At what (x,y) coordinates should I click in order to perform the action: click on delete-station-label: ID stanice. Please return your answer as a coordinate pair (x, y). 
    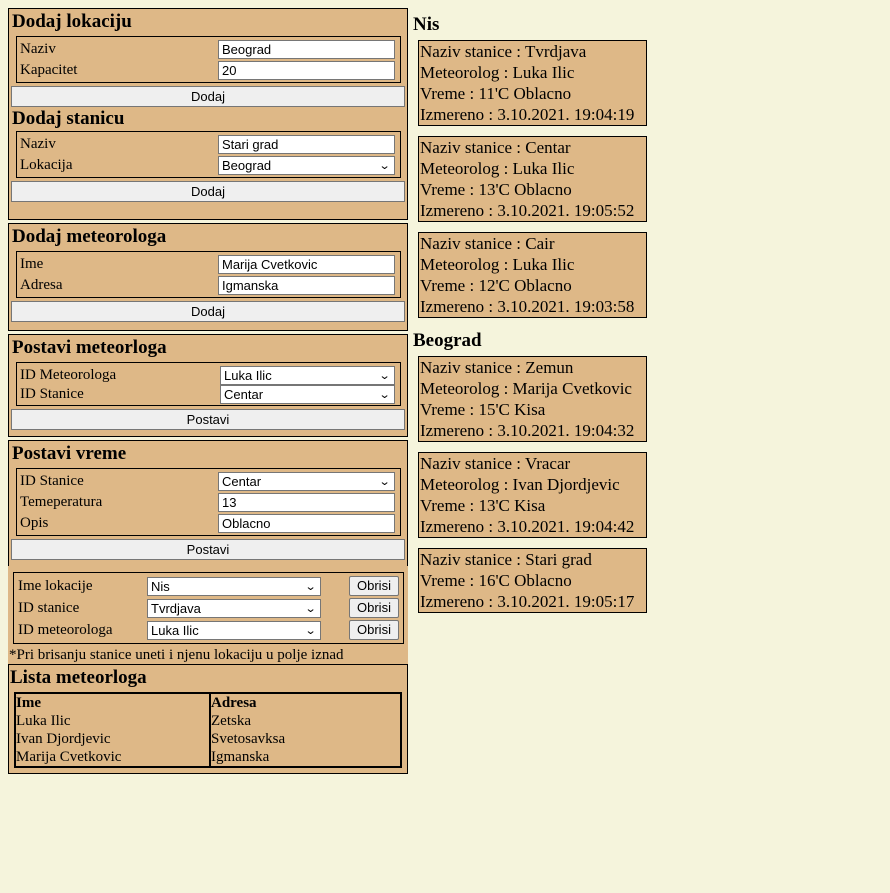
    Looking at the image, I should click on (49, 607).